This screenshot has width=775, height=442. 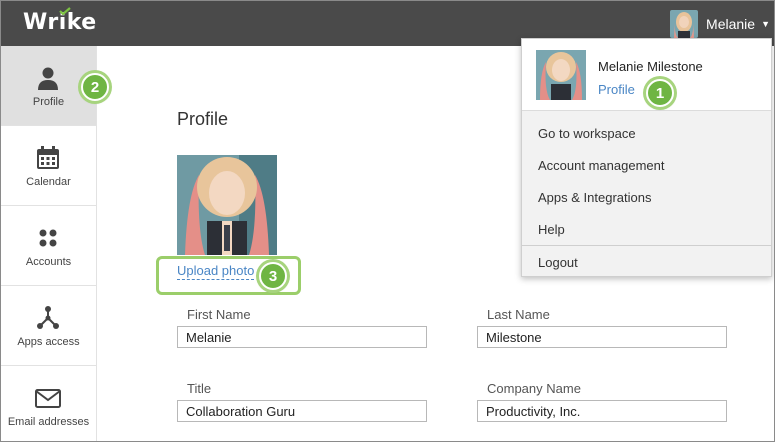 What do you see at coordinates (660, 93) in the screenshot?
I see `callout-badge-1: 1` at bounding box center [660, 93].